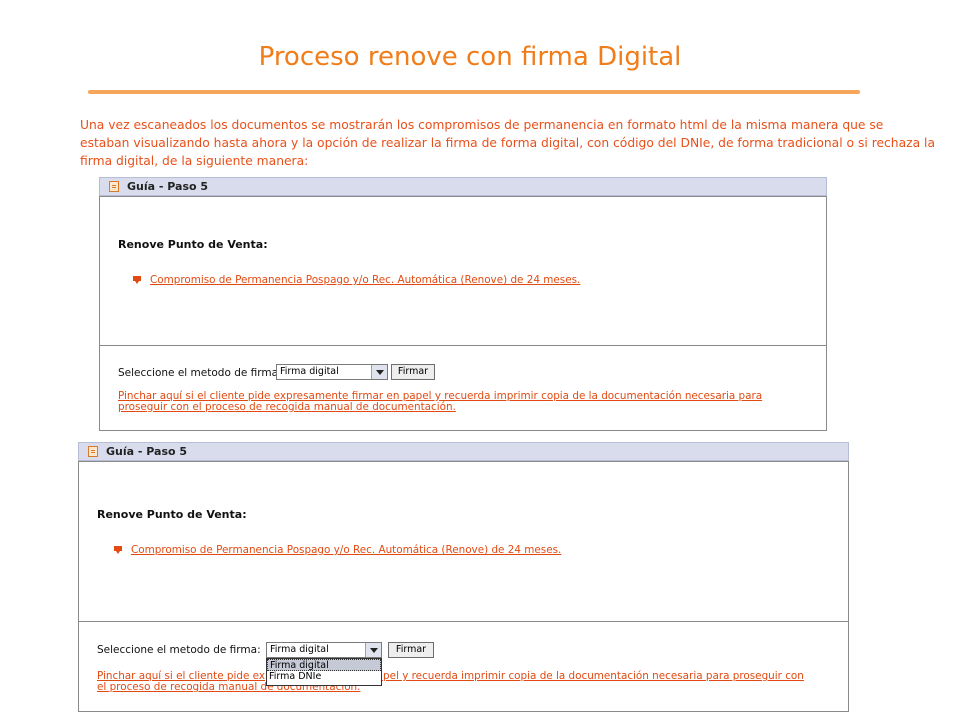 The image size is (960, 720). I want to click on dropdown-option-firma-digital: Firma digital, so click(324, 665).